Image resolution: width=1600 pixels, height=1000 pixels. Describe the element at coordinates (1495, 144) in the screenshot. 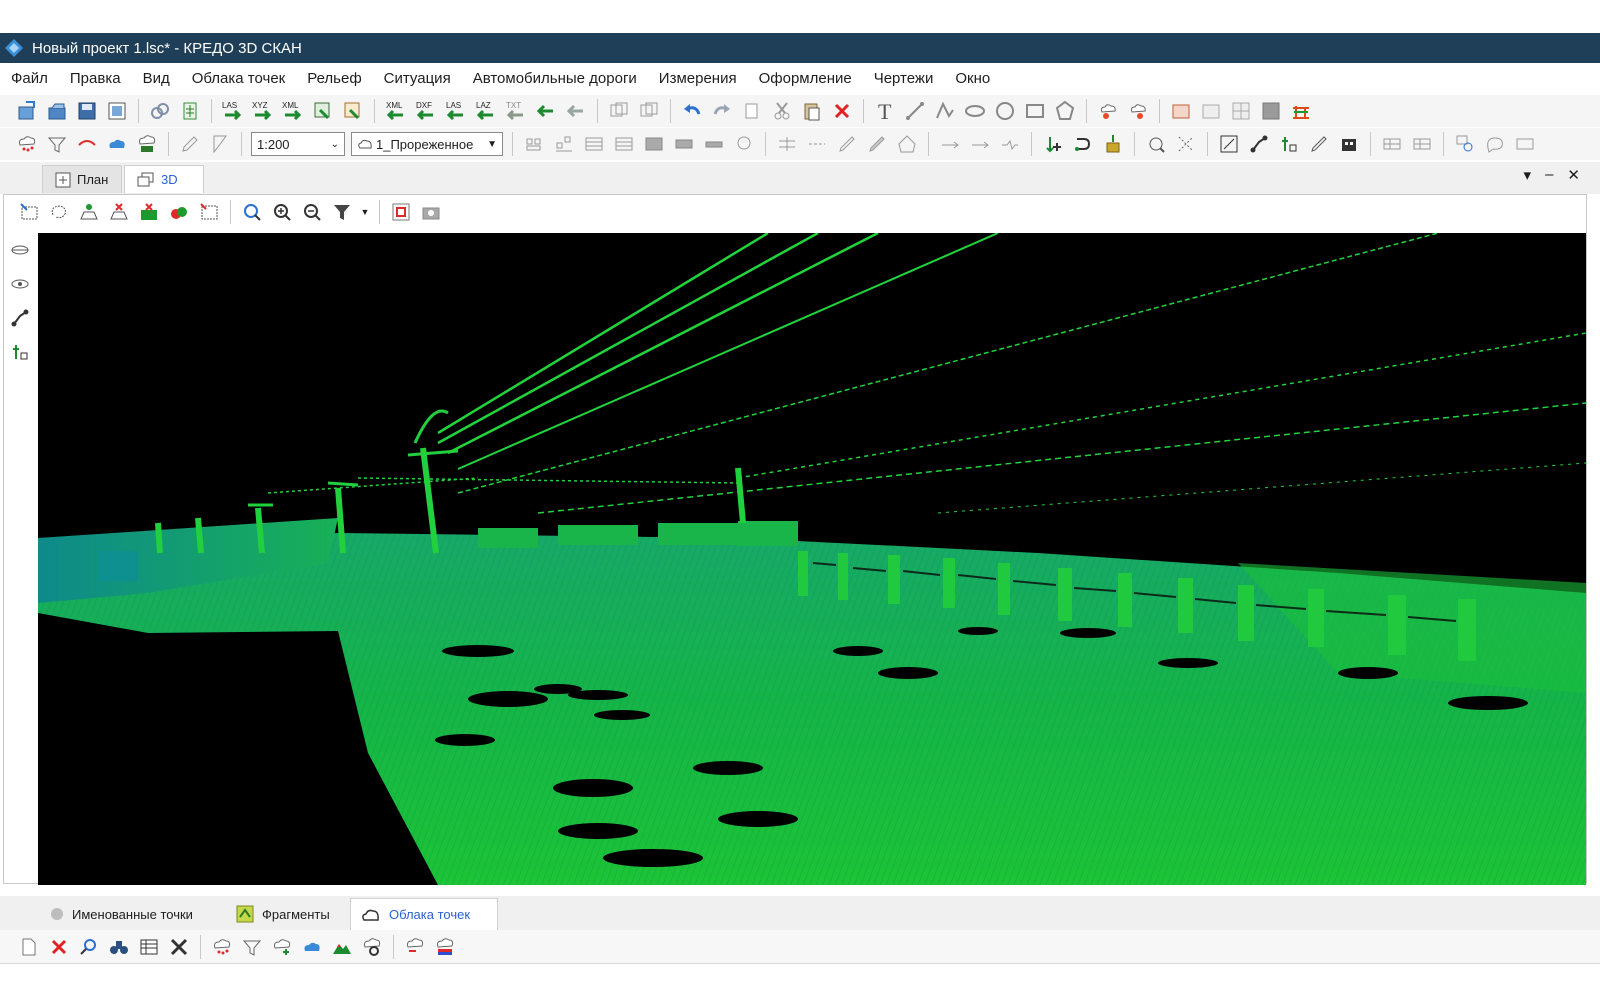

I see `speech-icon` at that location.